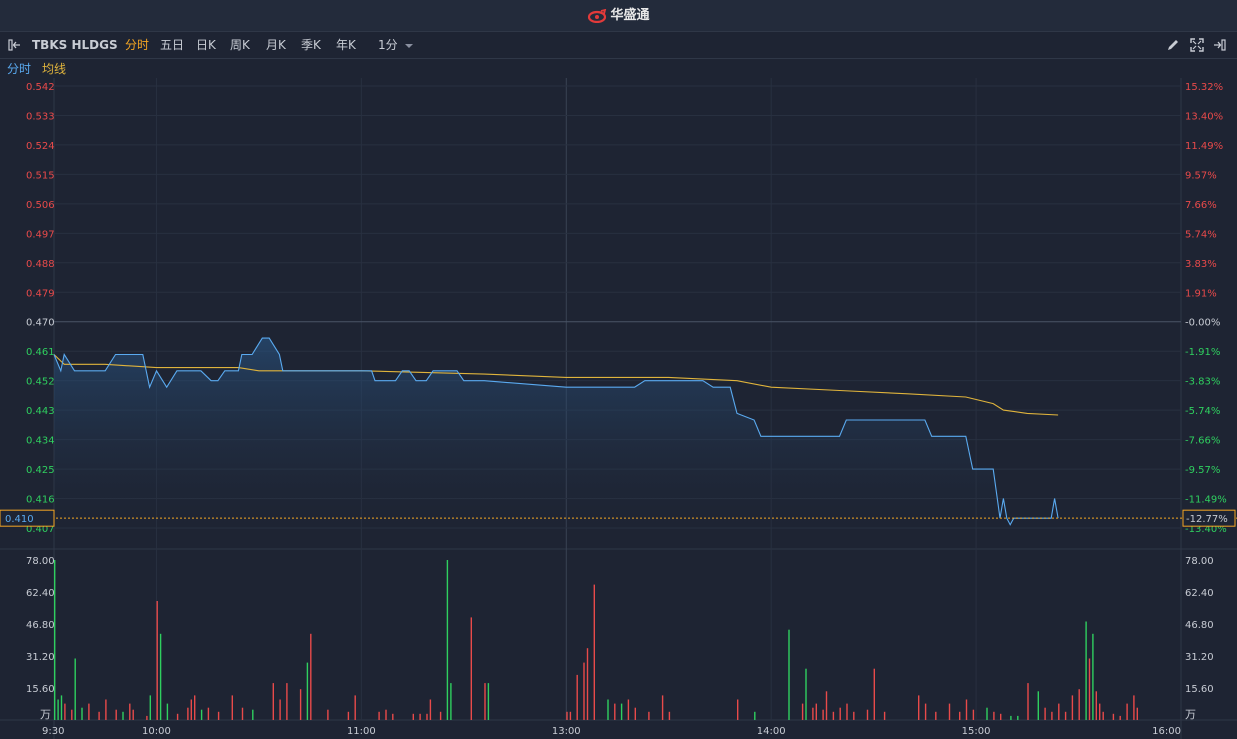 This screenshot has width=1237, height=739. Describe the element at coordinates (40, 625) in the screenshot. I see `volume-tick-label: 46.80` at that location.